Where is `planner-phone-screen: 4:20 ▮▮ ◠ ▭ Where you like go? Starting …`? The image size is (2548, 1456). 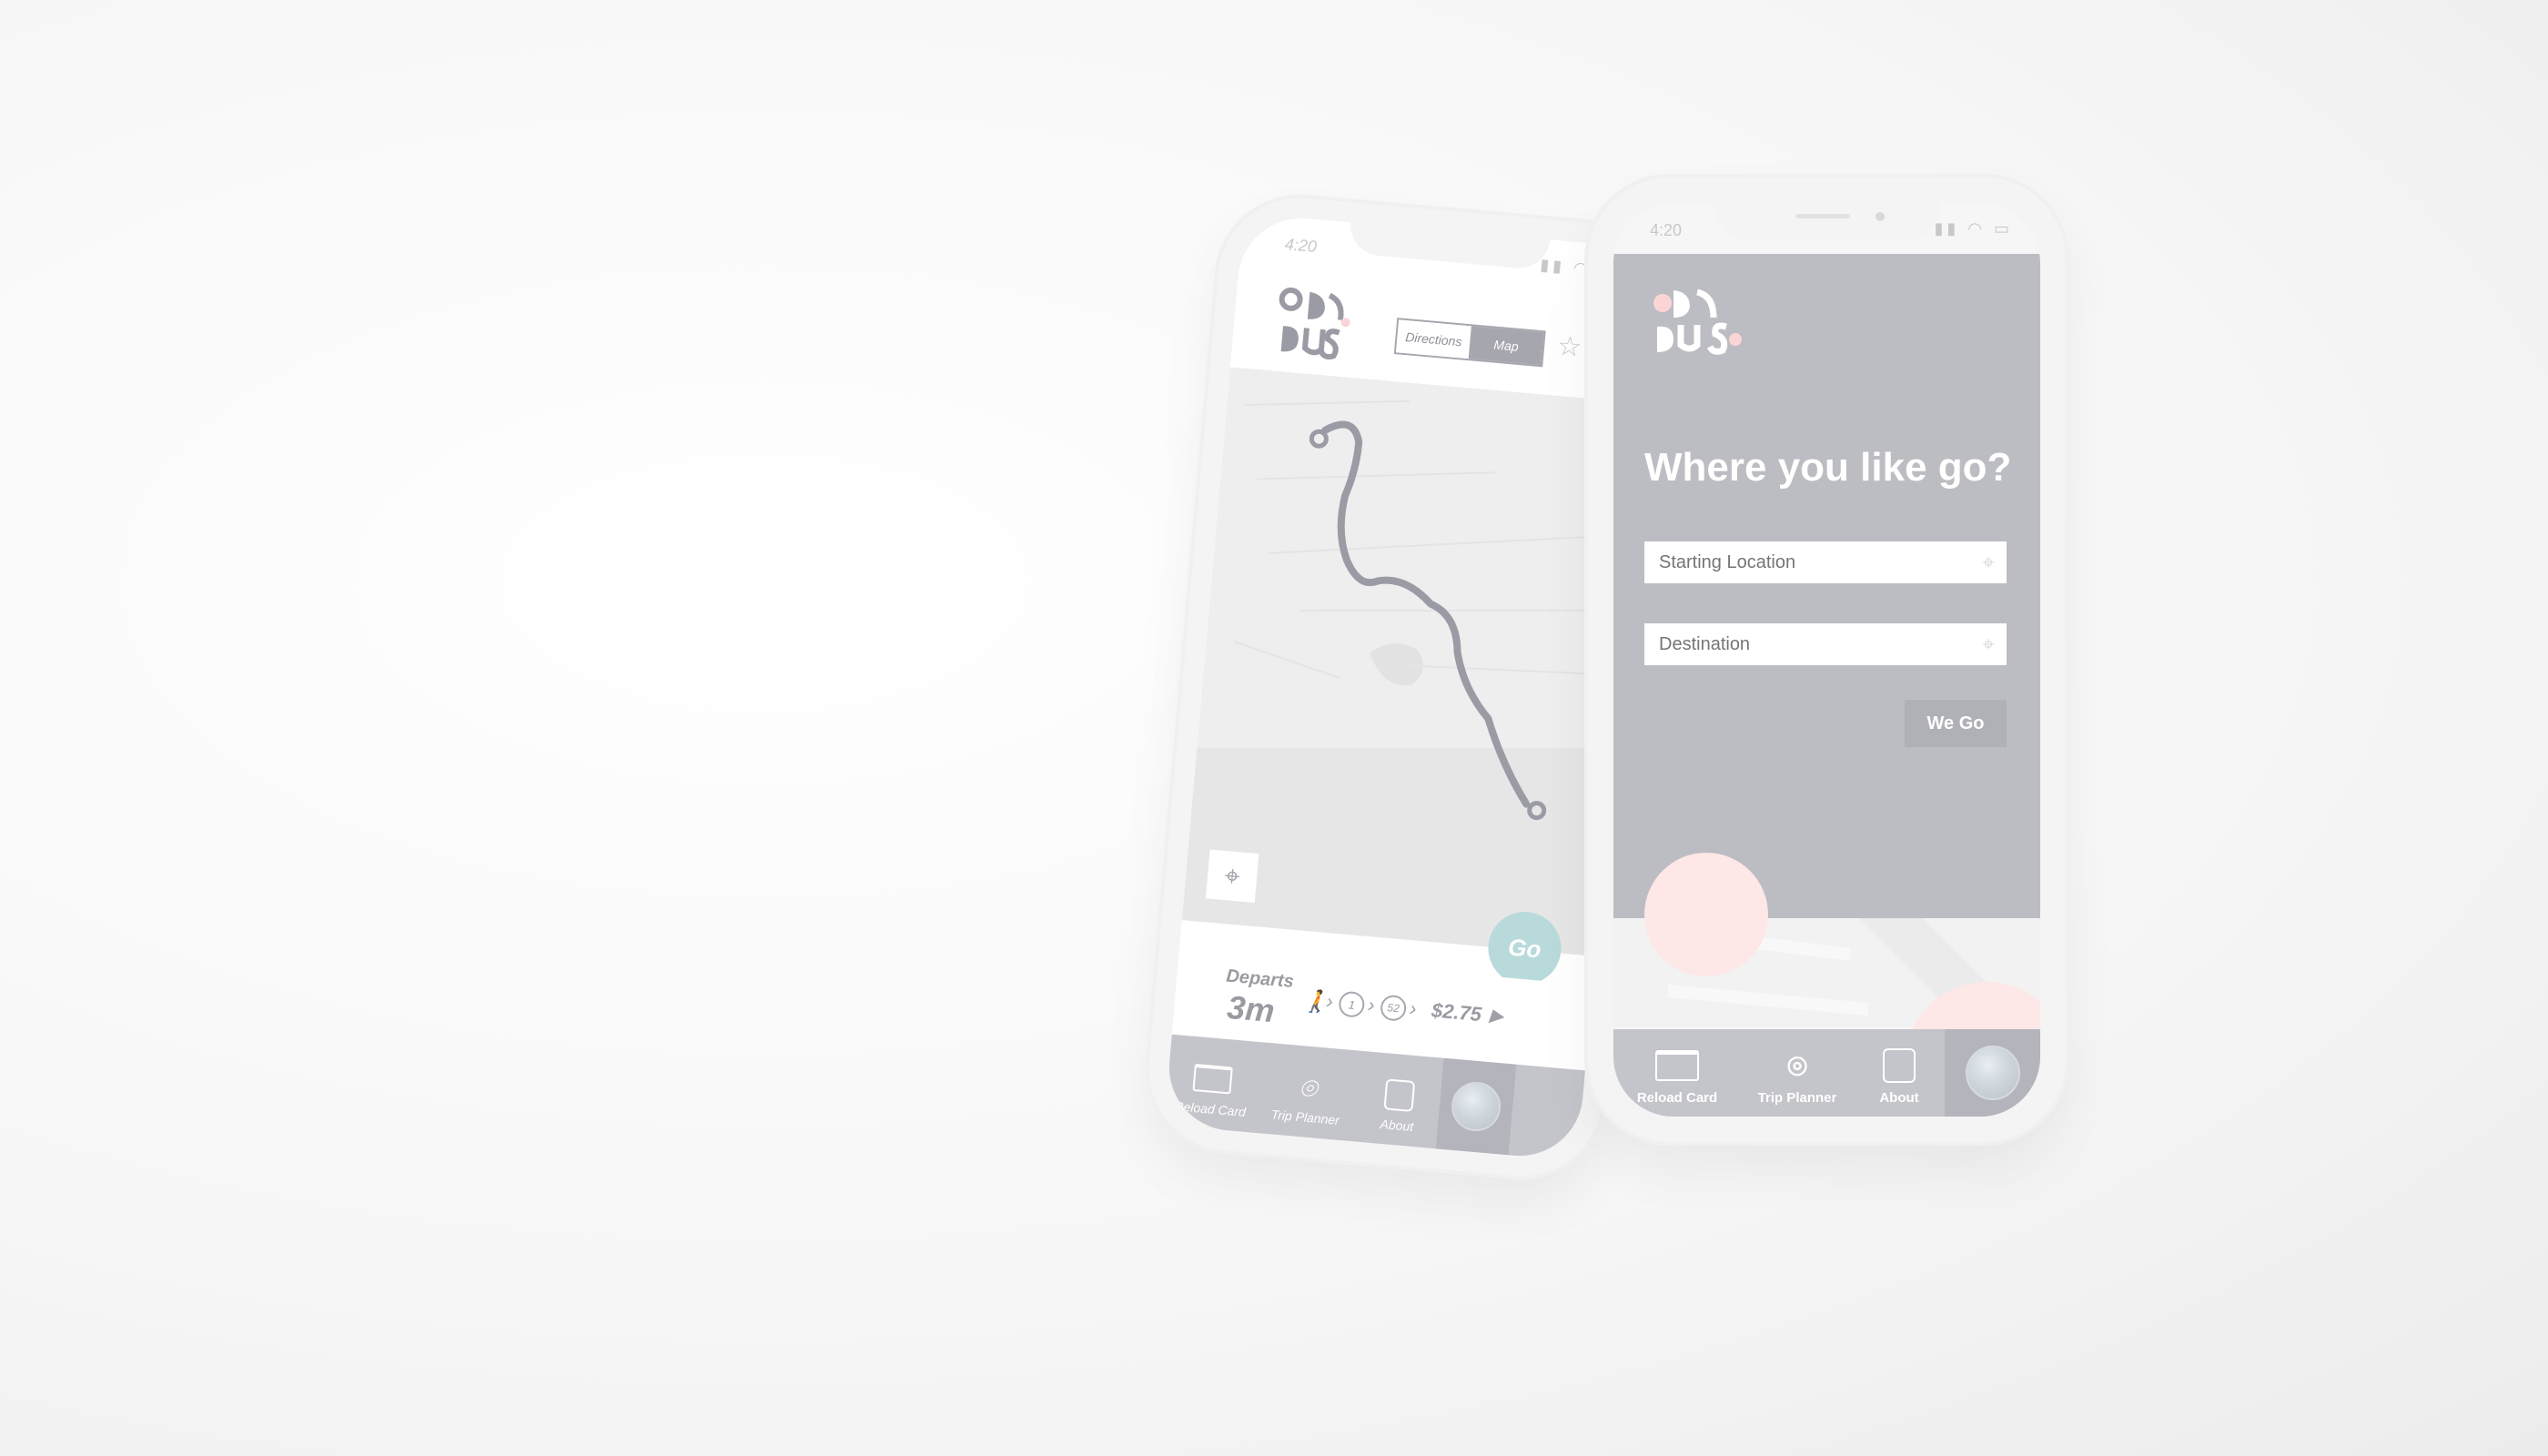 planner-phone-screen: 4:20 ▮▮ ◠ ▭ Where you like go? Starting … is located at coordinates (1827, 660).